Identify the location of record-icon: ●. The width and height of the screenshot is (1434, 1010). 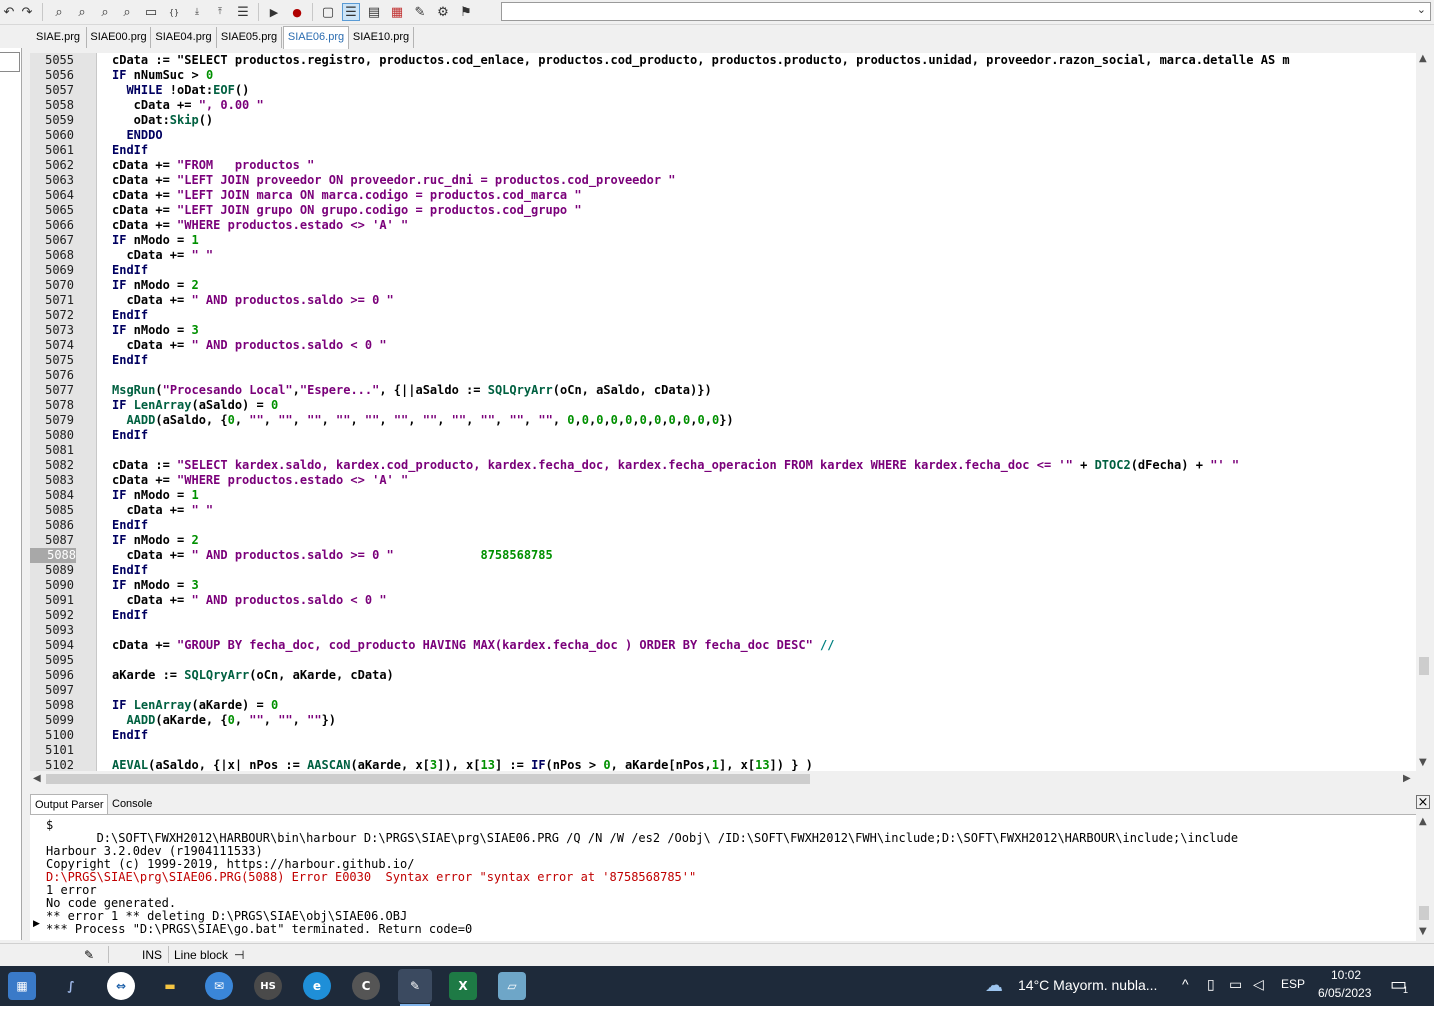
(297, 12).